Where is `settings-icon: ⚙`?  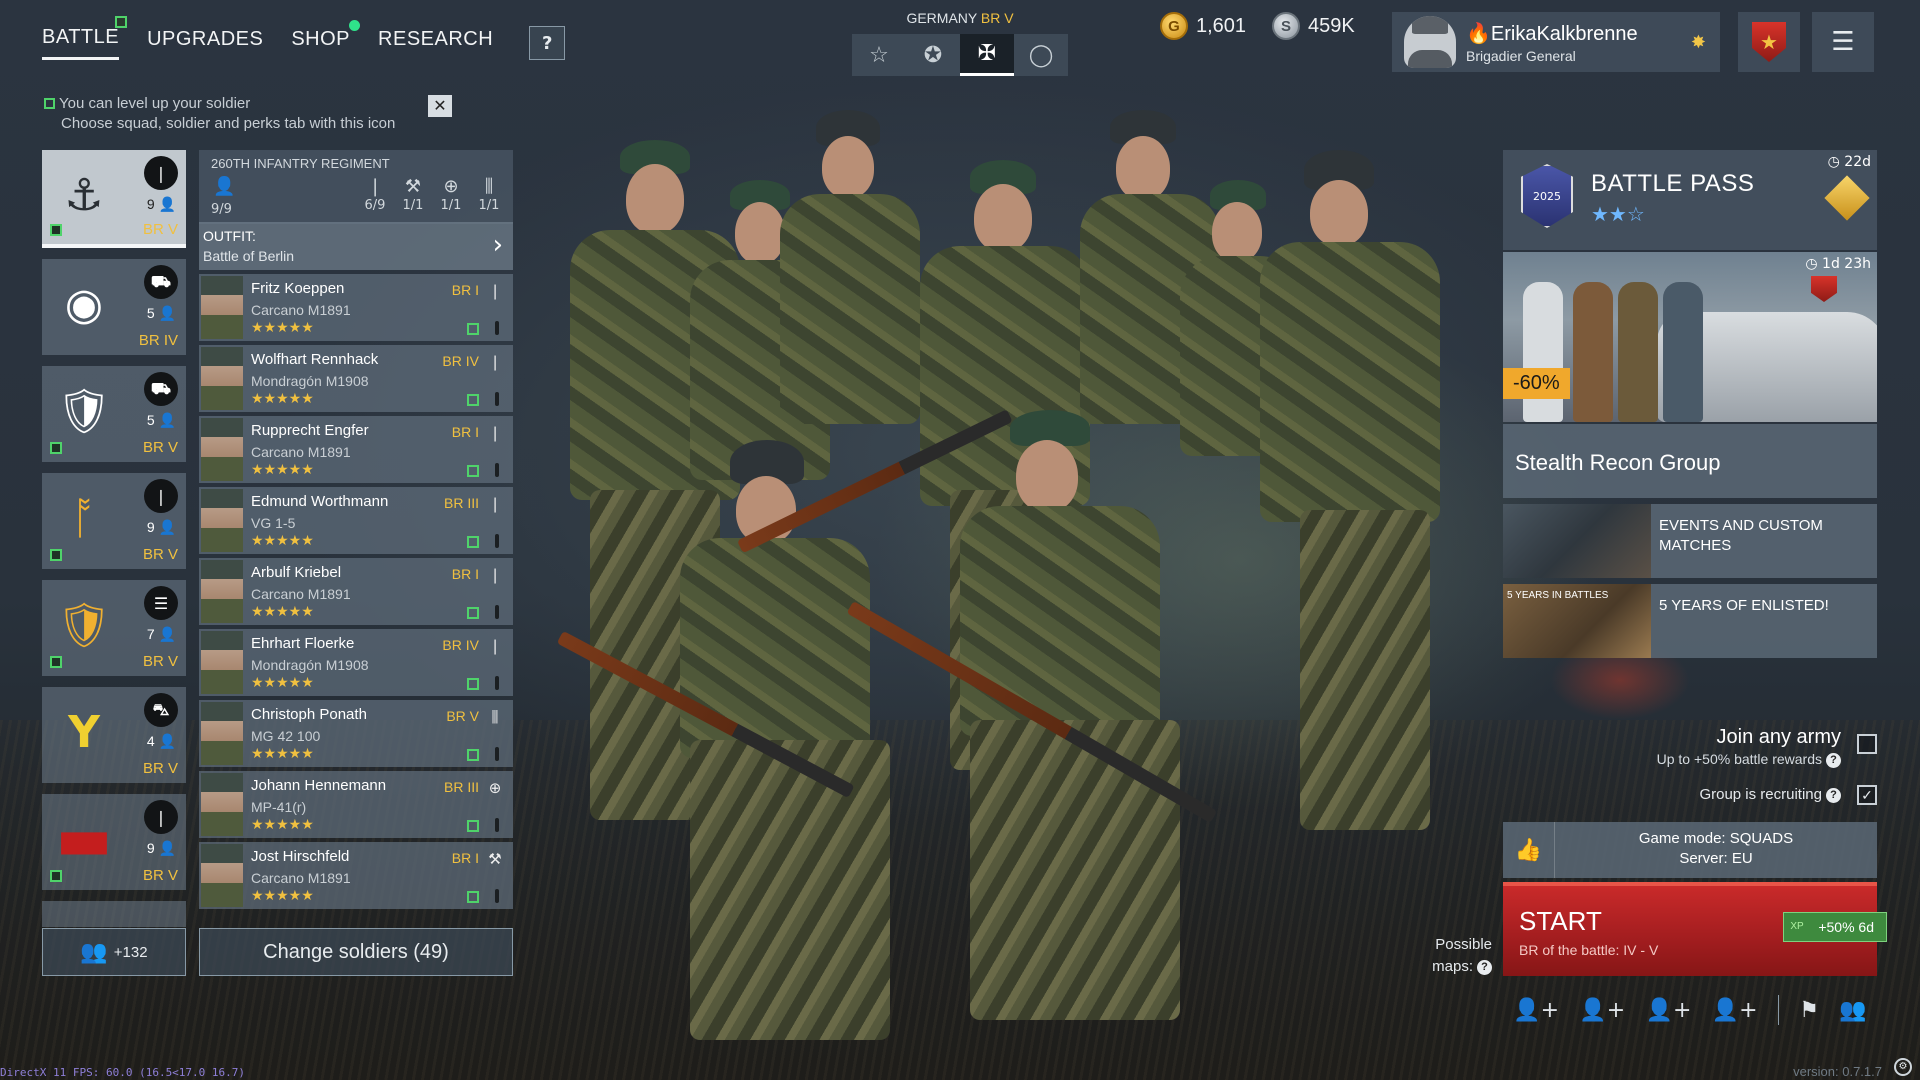
settings-icon: ⚙ is located at coordinates (1903, 1067).